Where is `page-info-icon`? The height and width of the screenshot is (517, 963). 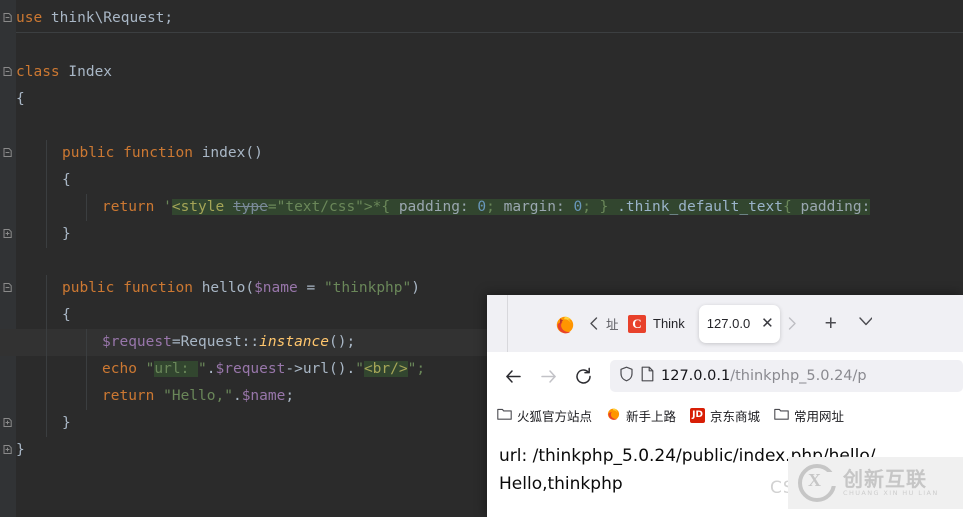
page-info-icon is located at coordinates (647, 376).